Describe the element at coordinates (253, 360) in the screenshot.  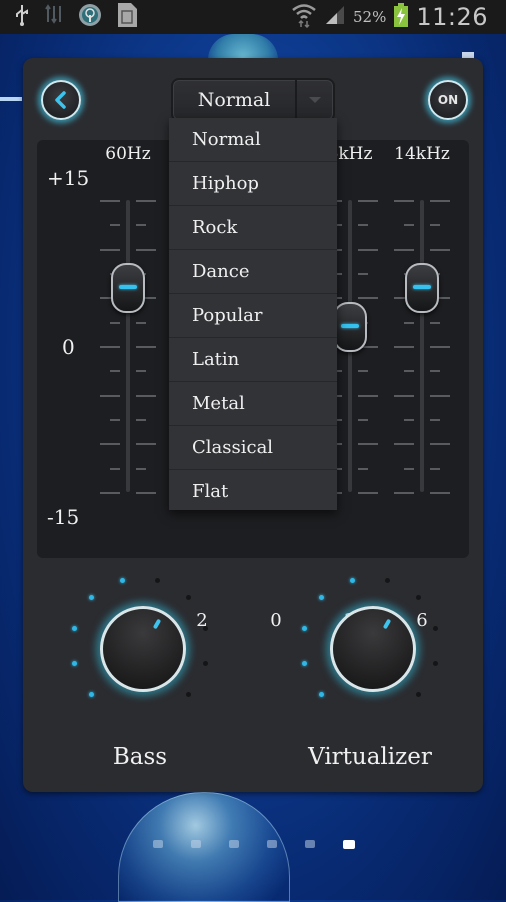
I see `preset-option-latin: Latin` at that location.